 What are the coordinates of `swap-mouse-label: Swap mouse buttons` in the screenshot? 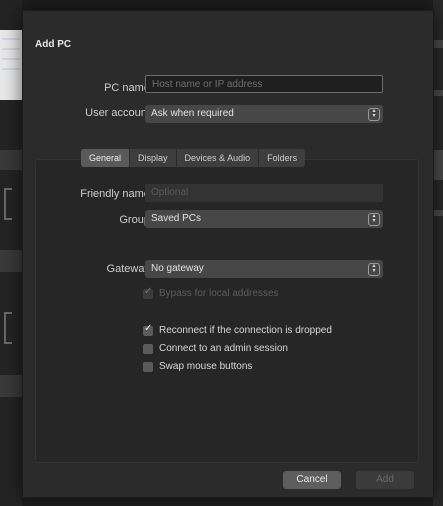 It's located at (206, 366).